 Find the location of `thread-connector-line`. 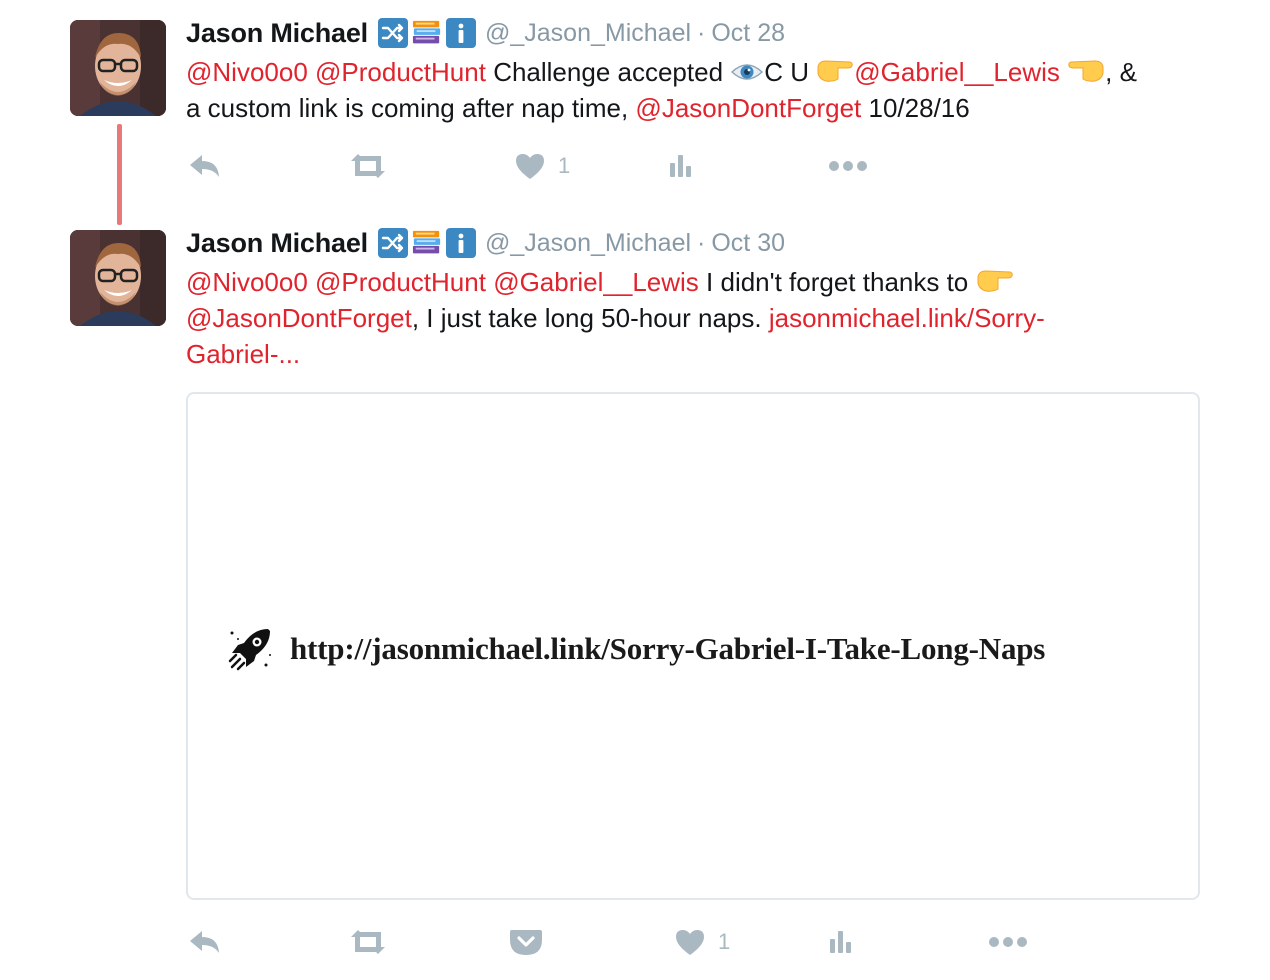

thread-connector-line is located at coordinates (119, 174).